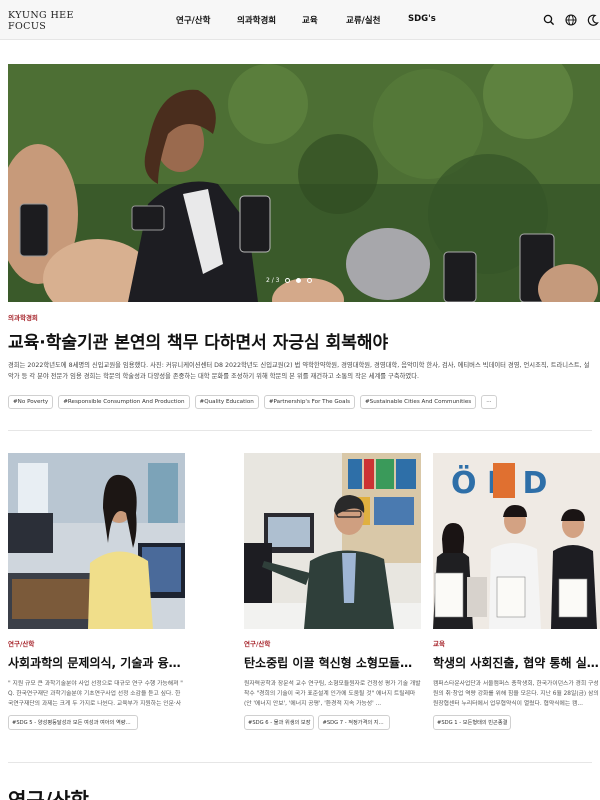  What do you see at coordinates (516, 643) in the screenshot?
I see `card-category: 교육` at bounding box center [516, 643].